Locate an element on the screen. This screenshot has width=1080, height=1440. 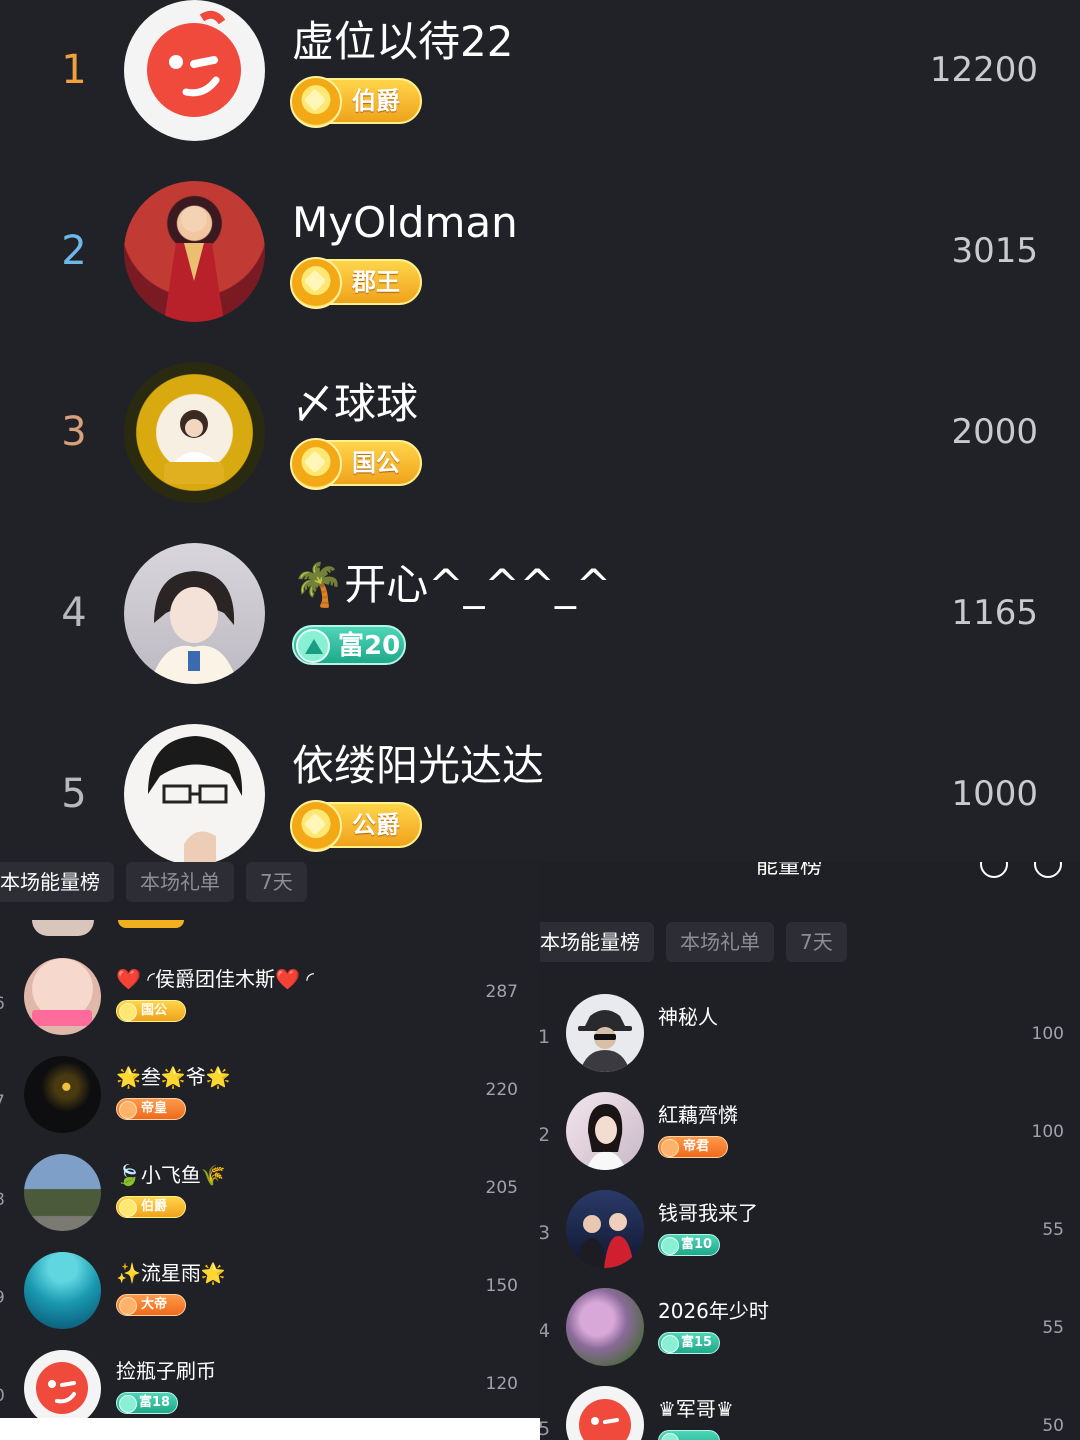
rank-badge: 富18 is located at coordinates (147, 1405).